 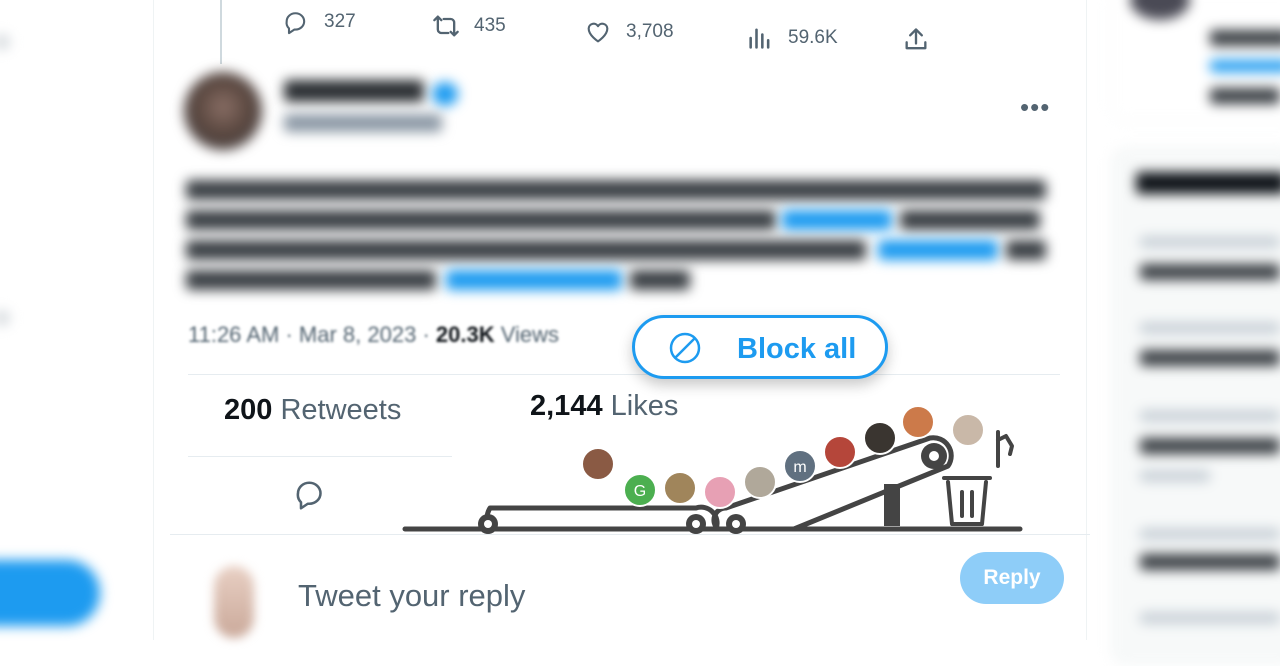 What do you see at coordinates (341, 410) in the screenshot?
I see `retweets-label: Retweets` at bounding box center [341, 410].